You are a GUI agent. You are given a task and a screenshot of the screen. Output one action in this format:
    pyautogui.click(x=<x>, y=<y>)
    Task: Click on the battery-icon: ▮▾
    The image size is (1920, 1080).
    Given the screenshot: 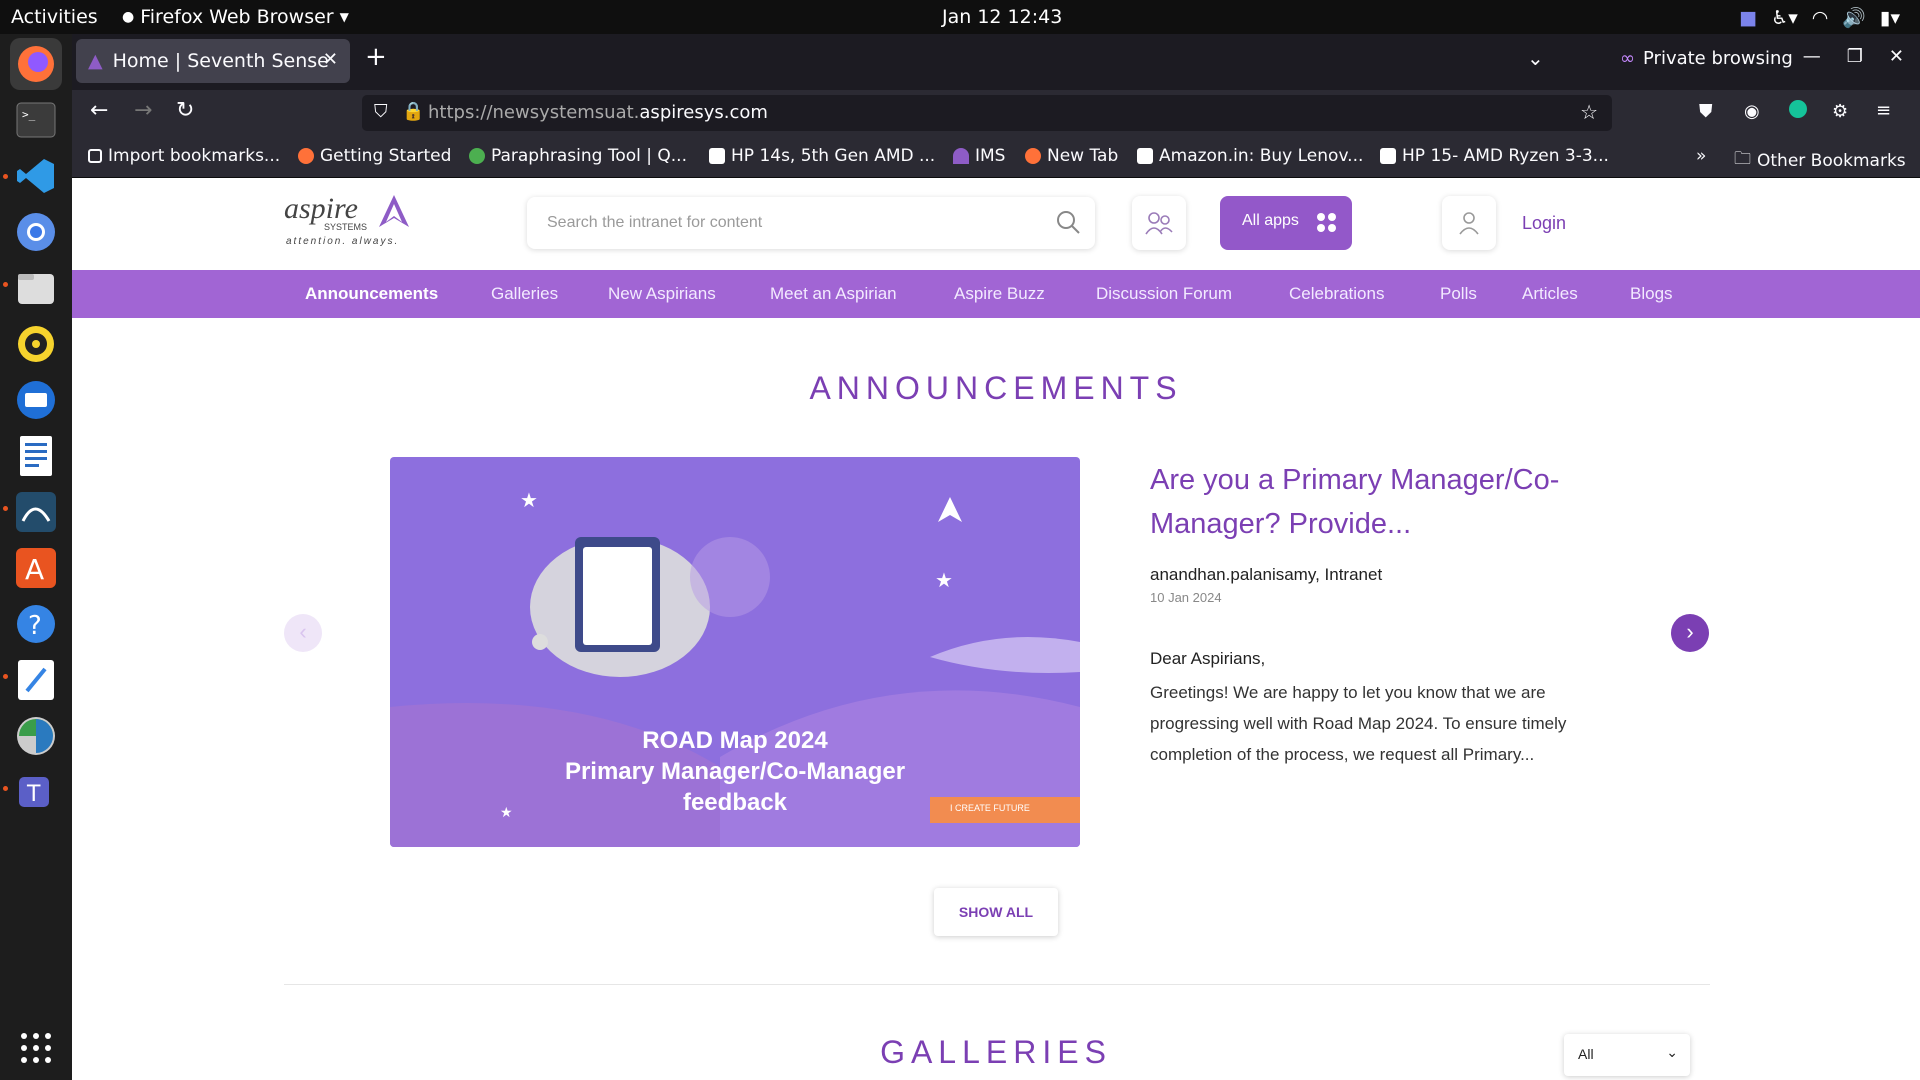 What is the action you would take?
    pyautogui.click(x=1890, y=17)
    